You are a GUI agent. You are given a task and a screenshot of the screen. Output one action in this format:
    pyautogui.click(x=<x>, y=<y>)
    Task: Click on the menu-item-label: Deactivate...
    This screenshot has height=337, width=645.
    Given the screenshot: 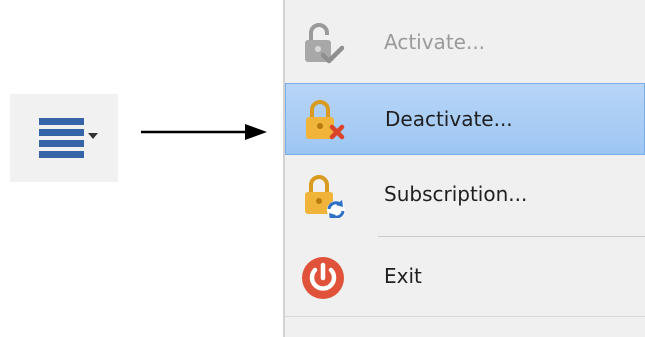 What is the action you would take?
    pyautogui.click(x=449, y=119)
    